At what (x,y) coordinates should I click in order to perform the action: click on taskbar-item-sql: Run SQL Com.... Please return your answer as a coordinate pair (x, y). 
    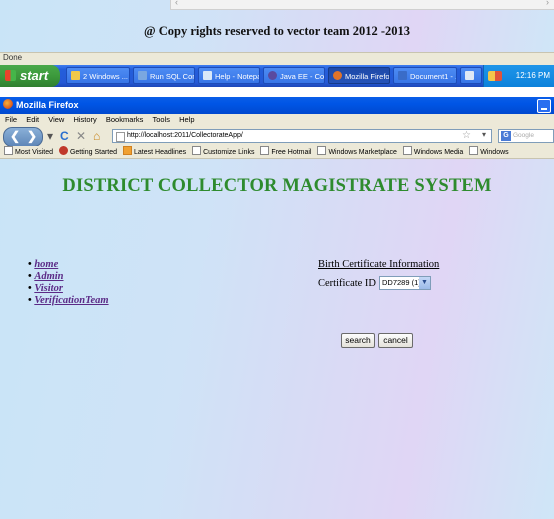
    Looking at the image, I should click on (164, 75).